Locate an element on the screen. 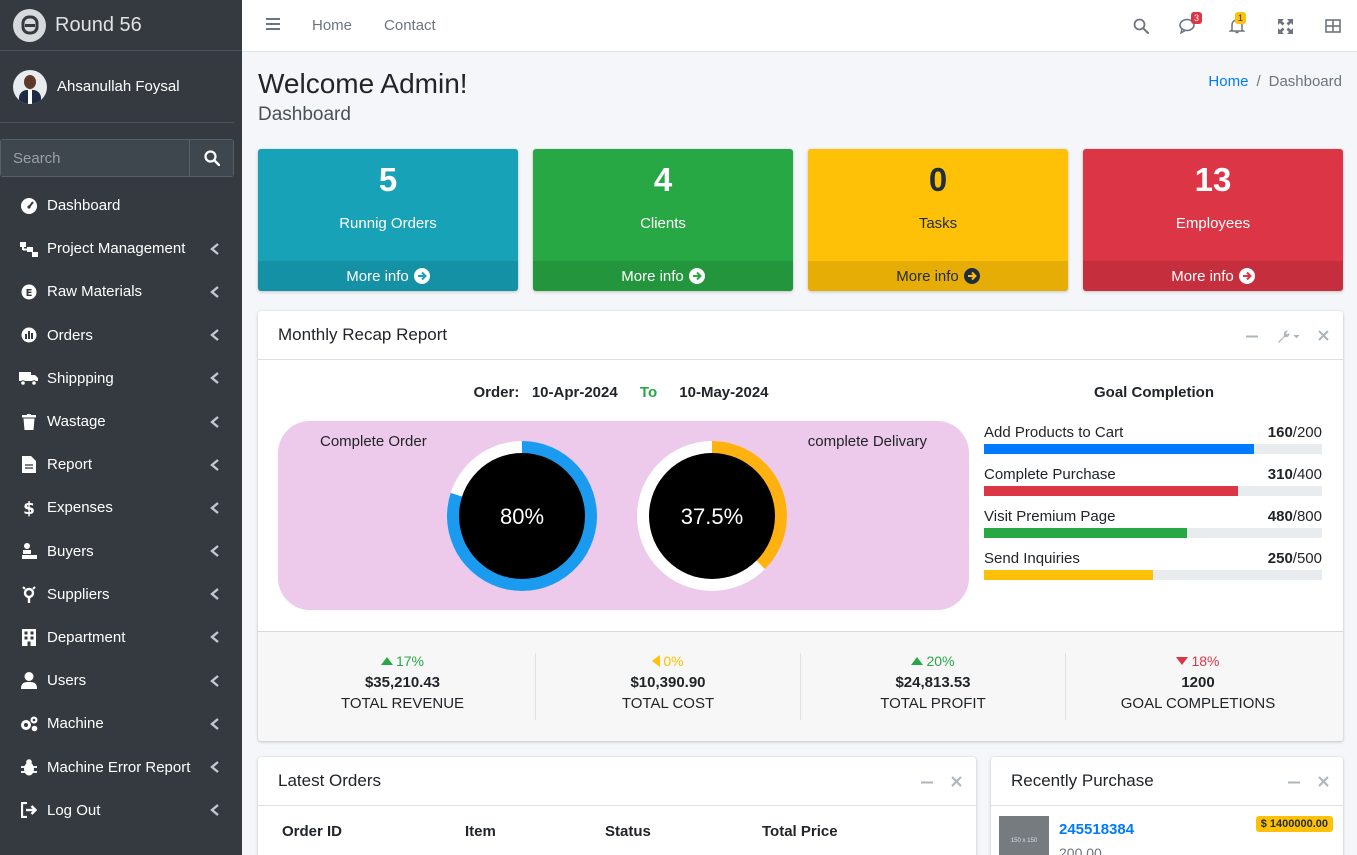 The width and height of the screenshot is (1357, 855). bell-icon: 1 is located at coordinates (1237, 23).